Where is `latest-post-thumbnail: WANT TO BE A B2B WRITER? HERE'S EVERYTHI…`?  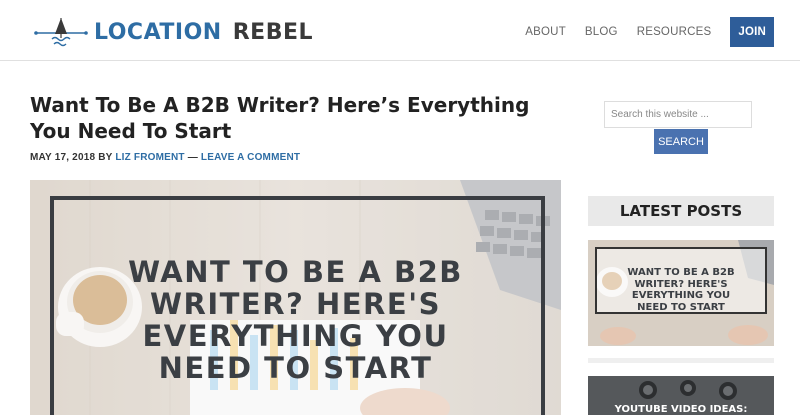 latest-post-thumbnail: WANT TO BE A B2B WRITER? HERE'S EVERYTHI… is located at coordinates (681, 293).